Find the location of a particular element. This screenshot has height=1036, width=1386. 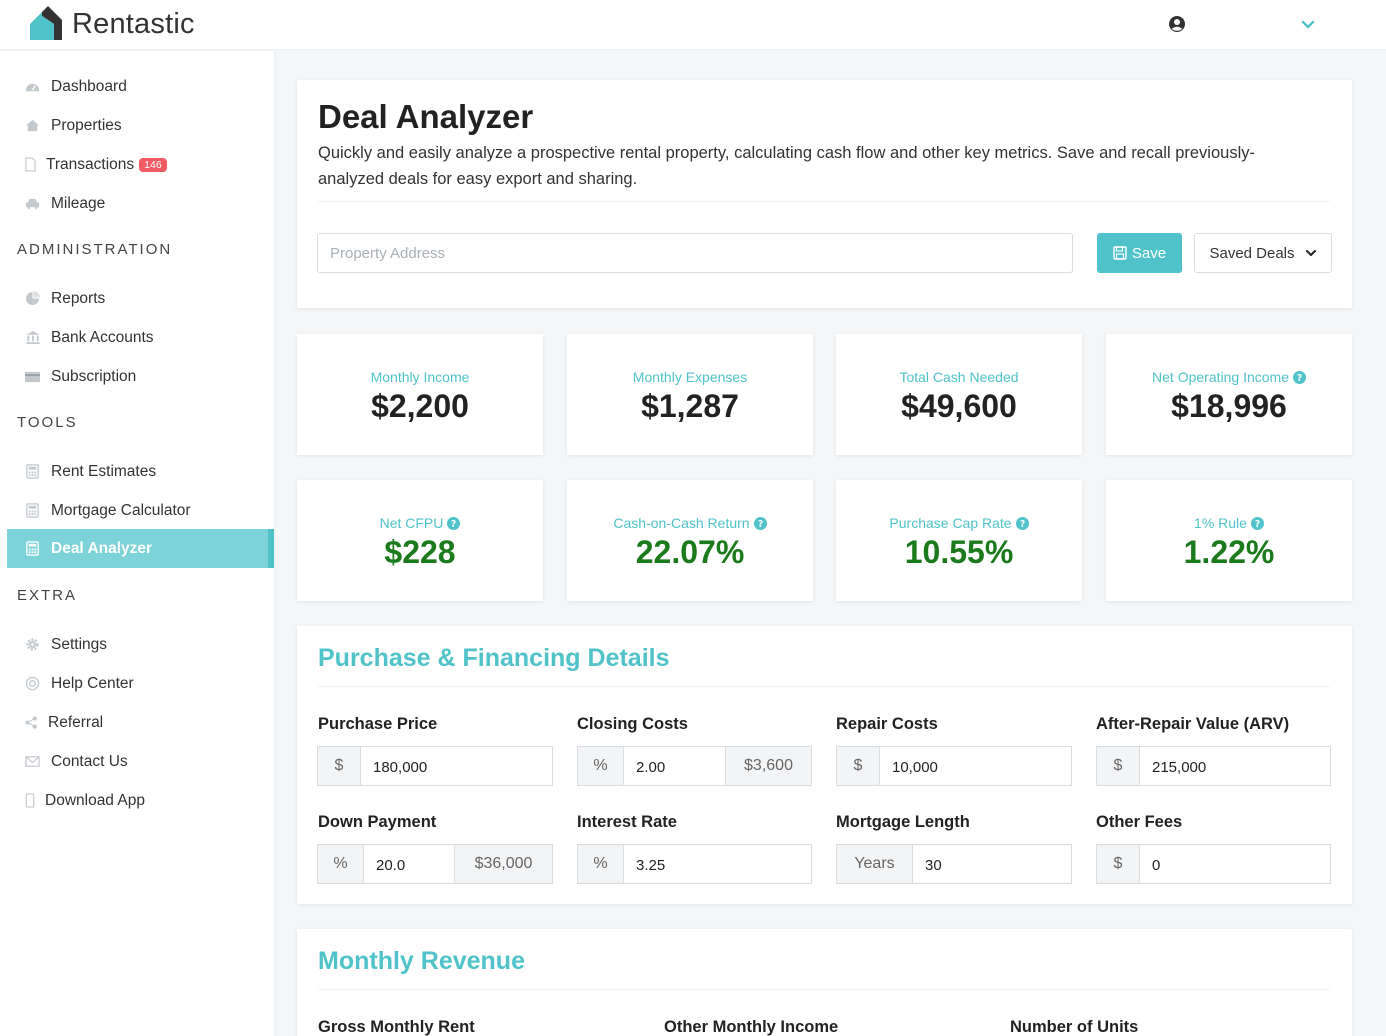

file-icon is located at coordinates (30, 164).